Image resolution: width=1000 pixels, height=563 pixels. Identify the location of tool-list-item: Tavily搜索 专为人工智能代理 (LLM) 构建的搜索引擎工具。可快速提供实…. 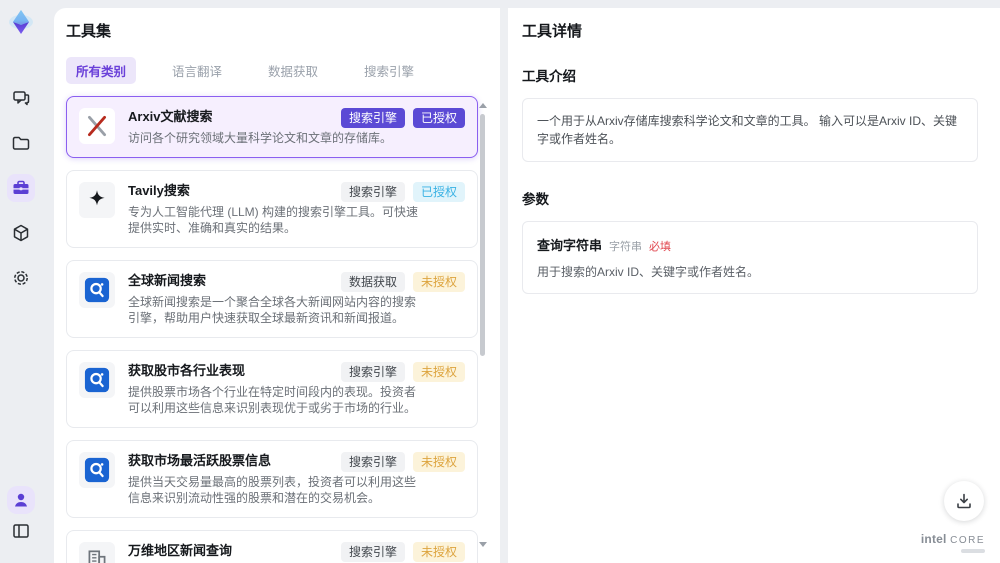
(272, 209).